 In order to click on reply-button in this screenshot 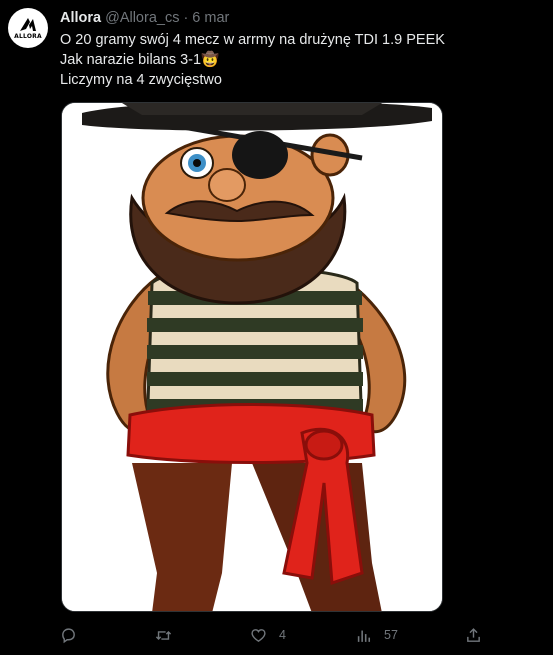, I will do `click(68, 635)`.